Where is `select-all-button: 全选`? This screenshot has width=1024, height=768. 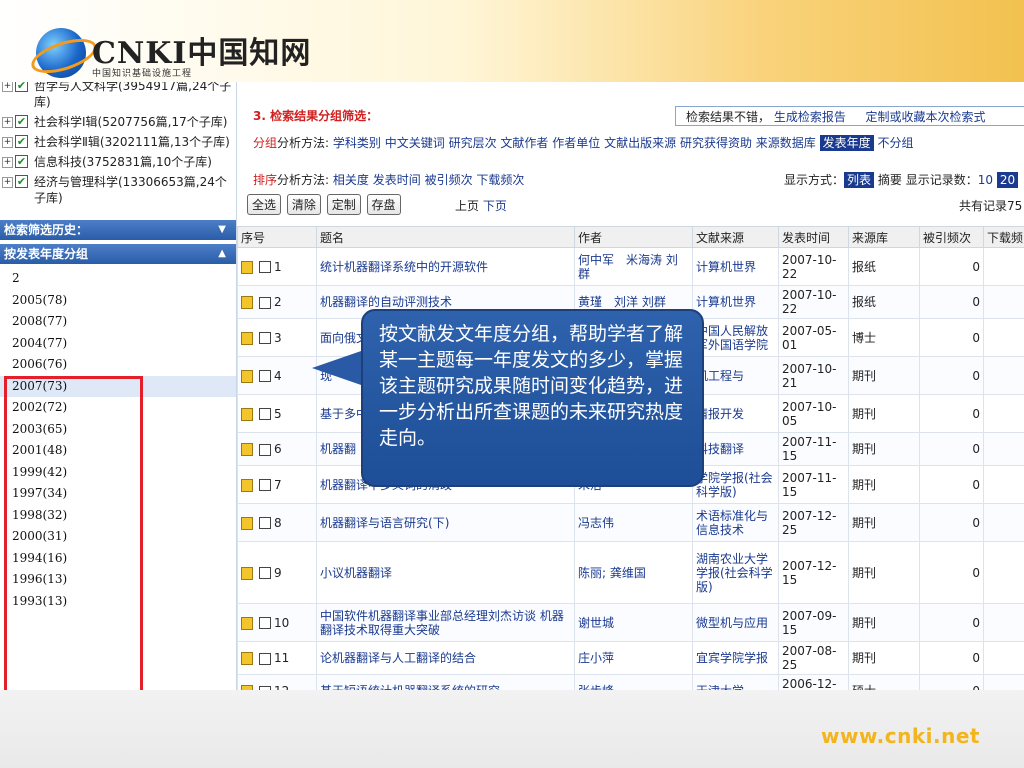
select-all-button: 全选 is located at coordinates (264, 204).